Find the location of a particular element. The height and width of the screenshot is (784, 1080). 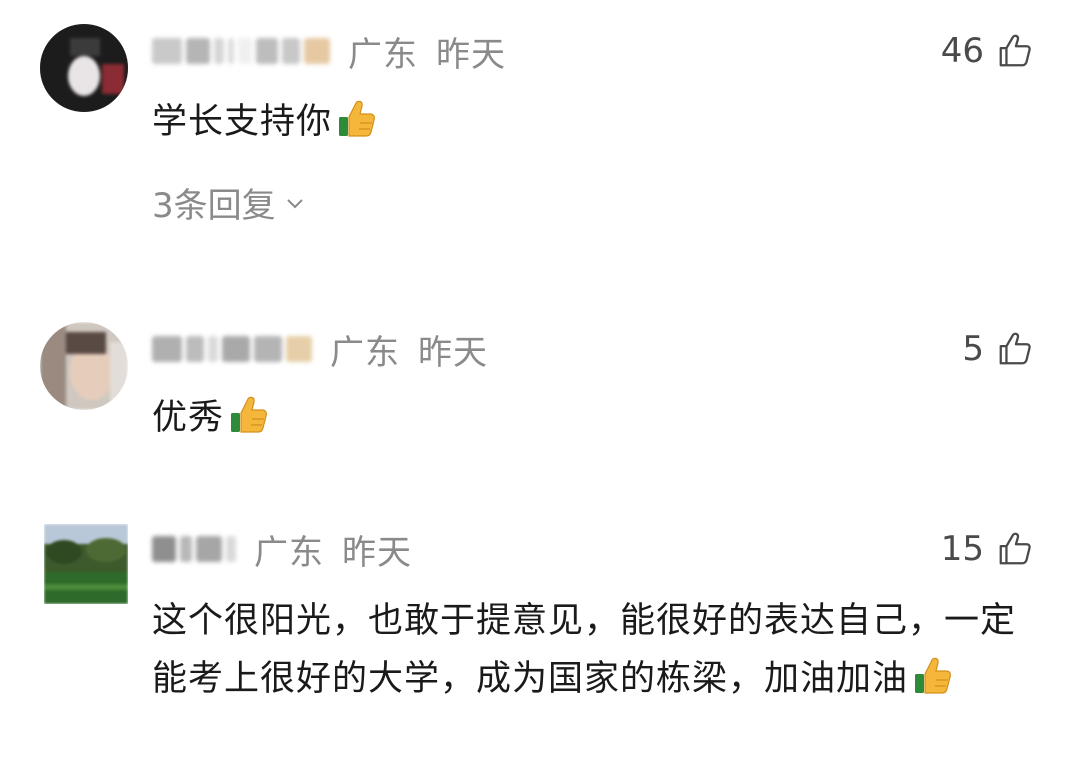

comment-text-content: 学长支持你 is located at coordinates (242, 122).